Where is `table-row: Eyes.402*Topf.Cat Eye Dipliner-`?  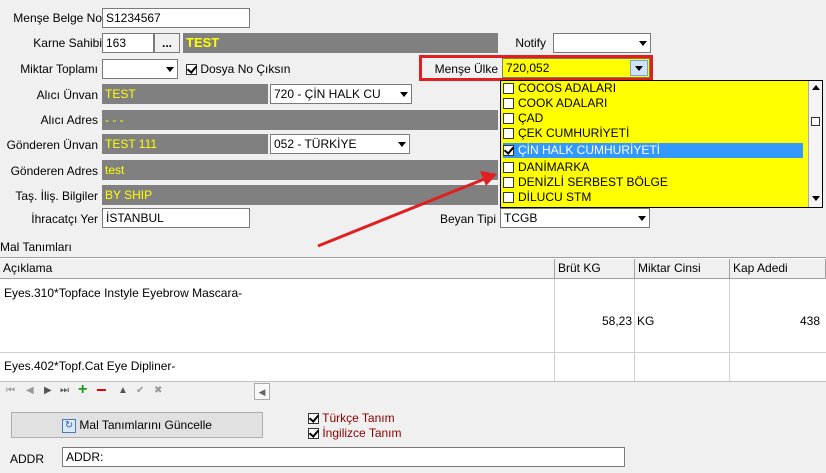
table-row: Eyes.402*Topf.Cat Eye Dipliner- is located at coordinates (413, 367).